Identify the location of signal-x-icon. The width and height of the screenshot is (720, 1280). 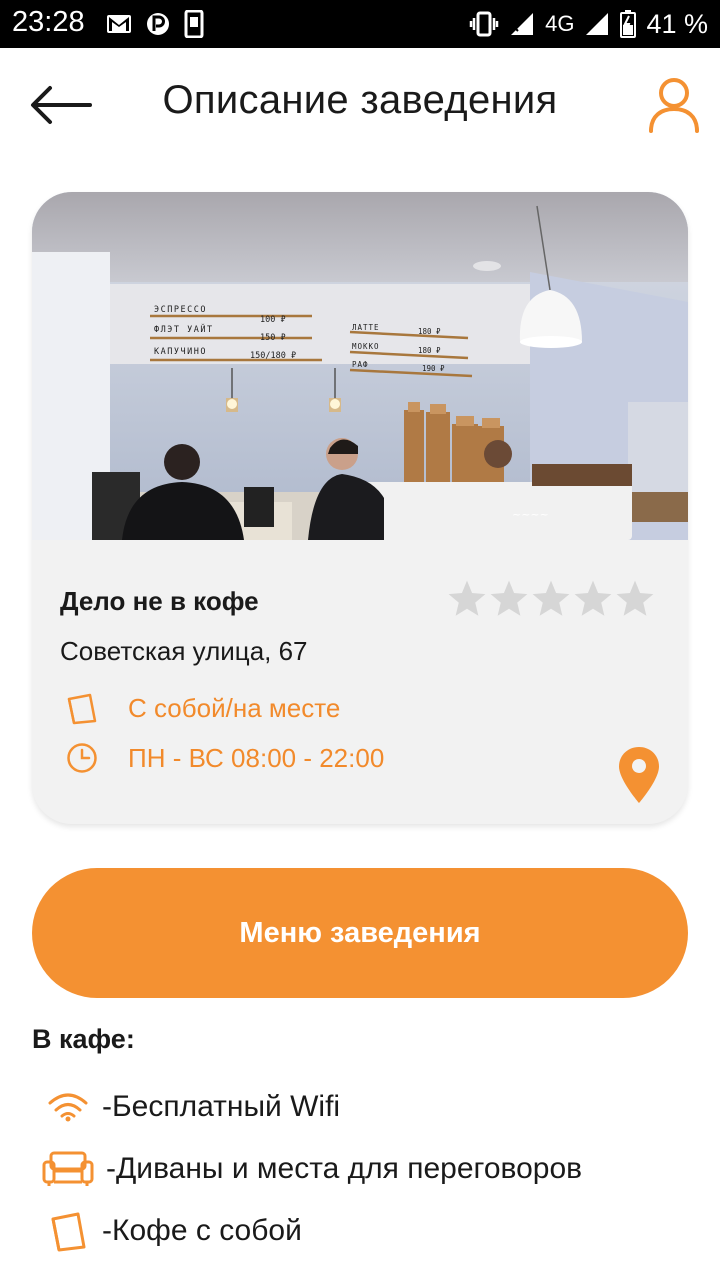
(522, 24).